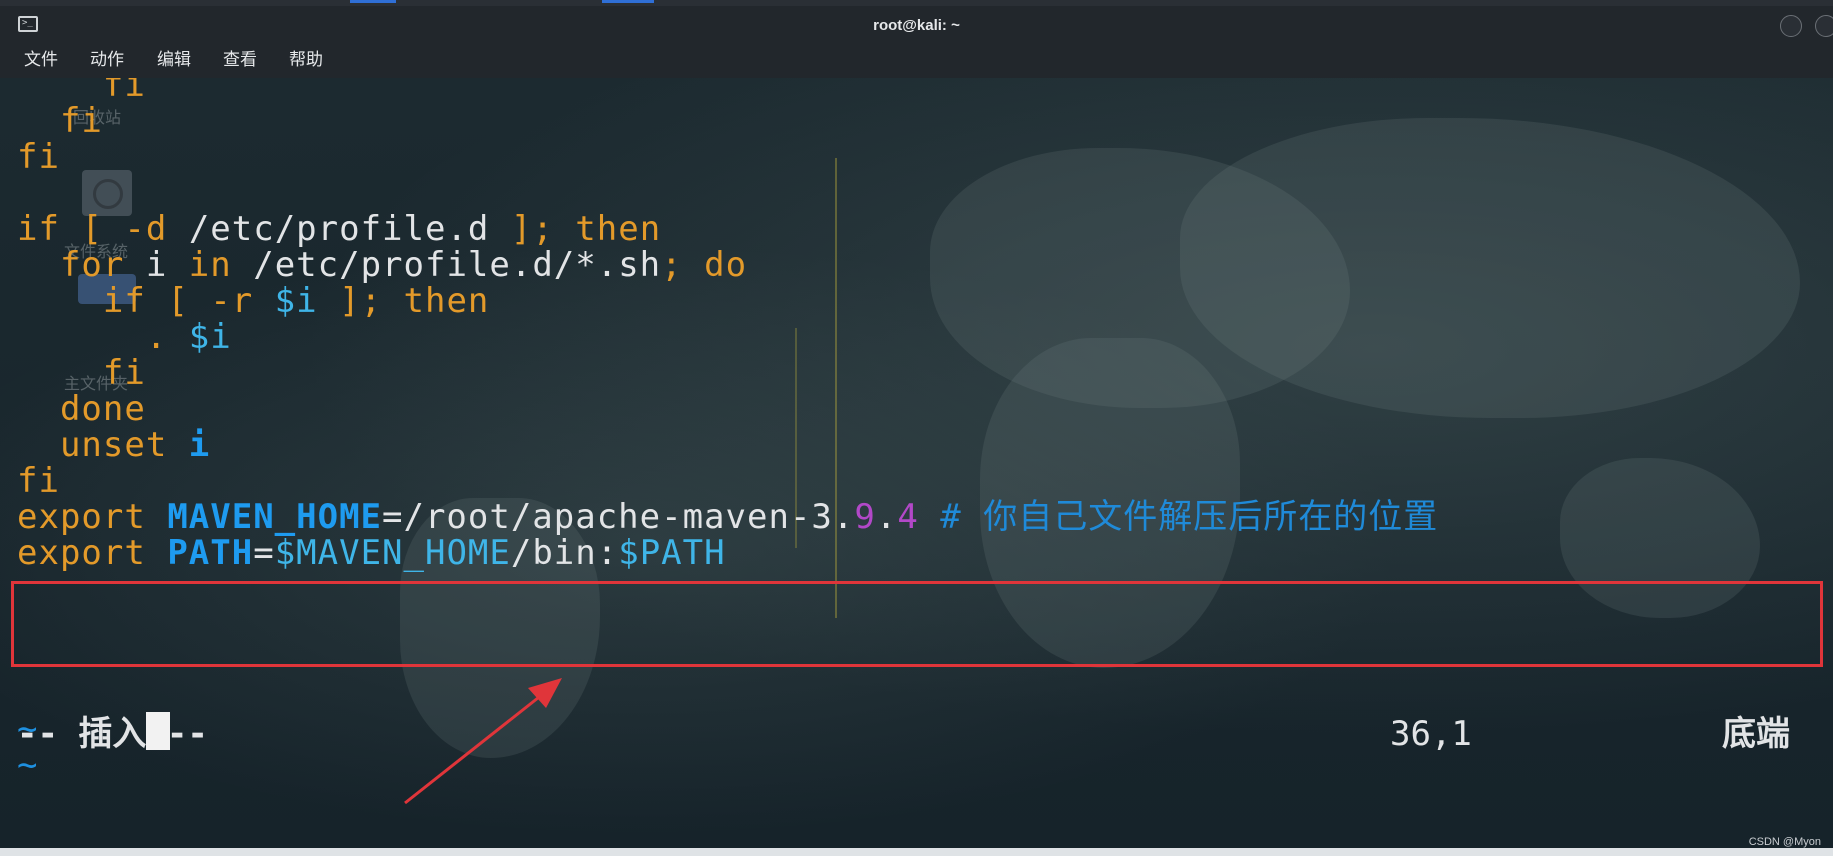  I want to click on highlight-box, so click(917, 624).